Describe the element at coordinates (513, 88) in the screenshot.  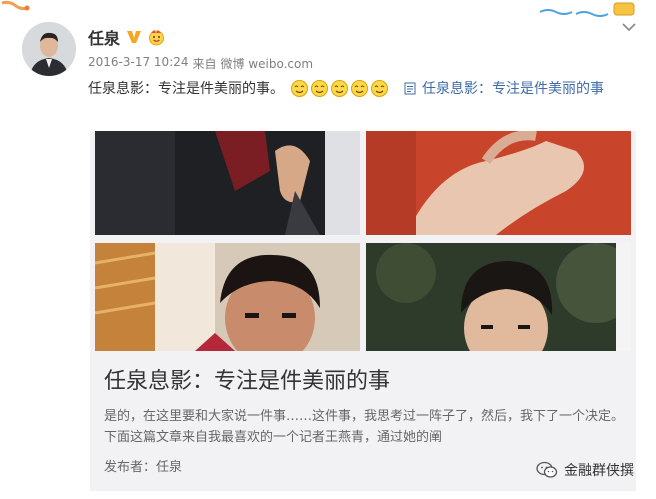
I see `article-link-text: 任泉息影：专注是件美丽的事` at that location.